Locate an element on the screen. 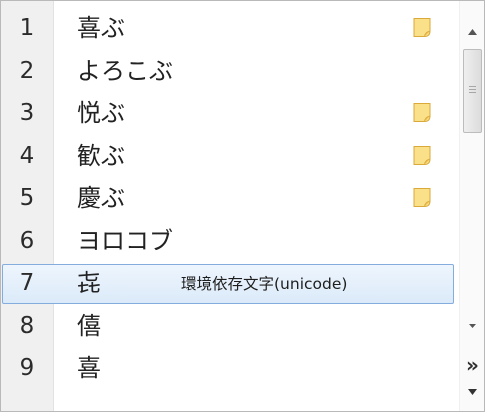 The image size is (485, 412). candidate-row-1: 1 喜ぶ is located at coordinates (228, 28).